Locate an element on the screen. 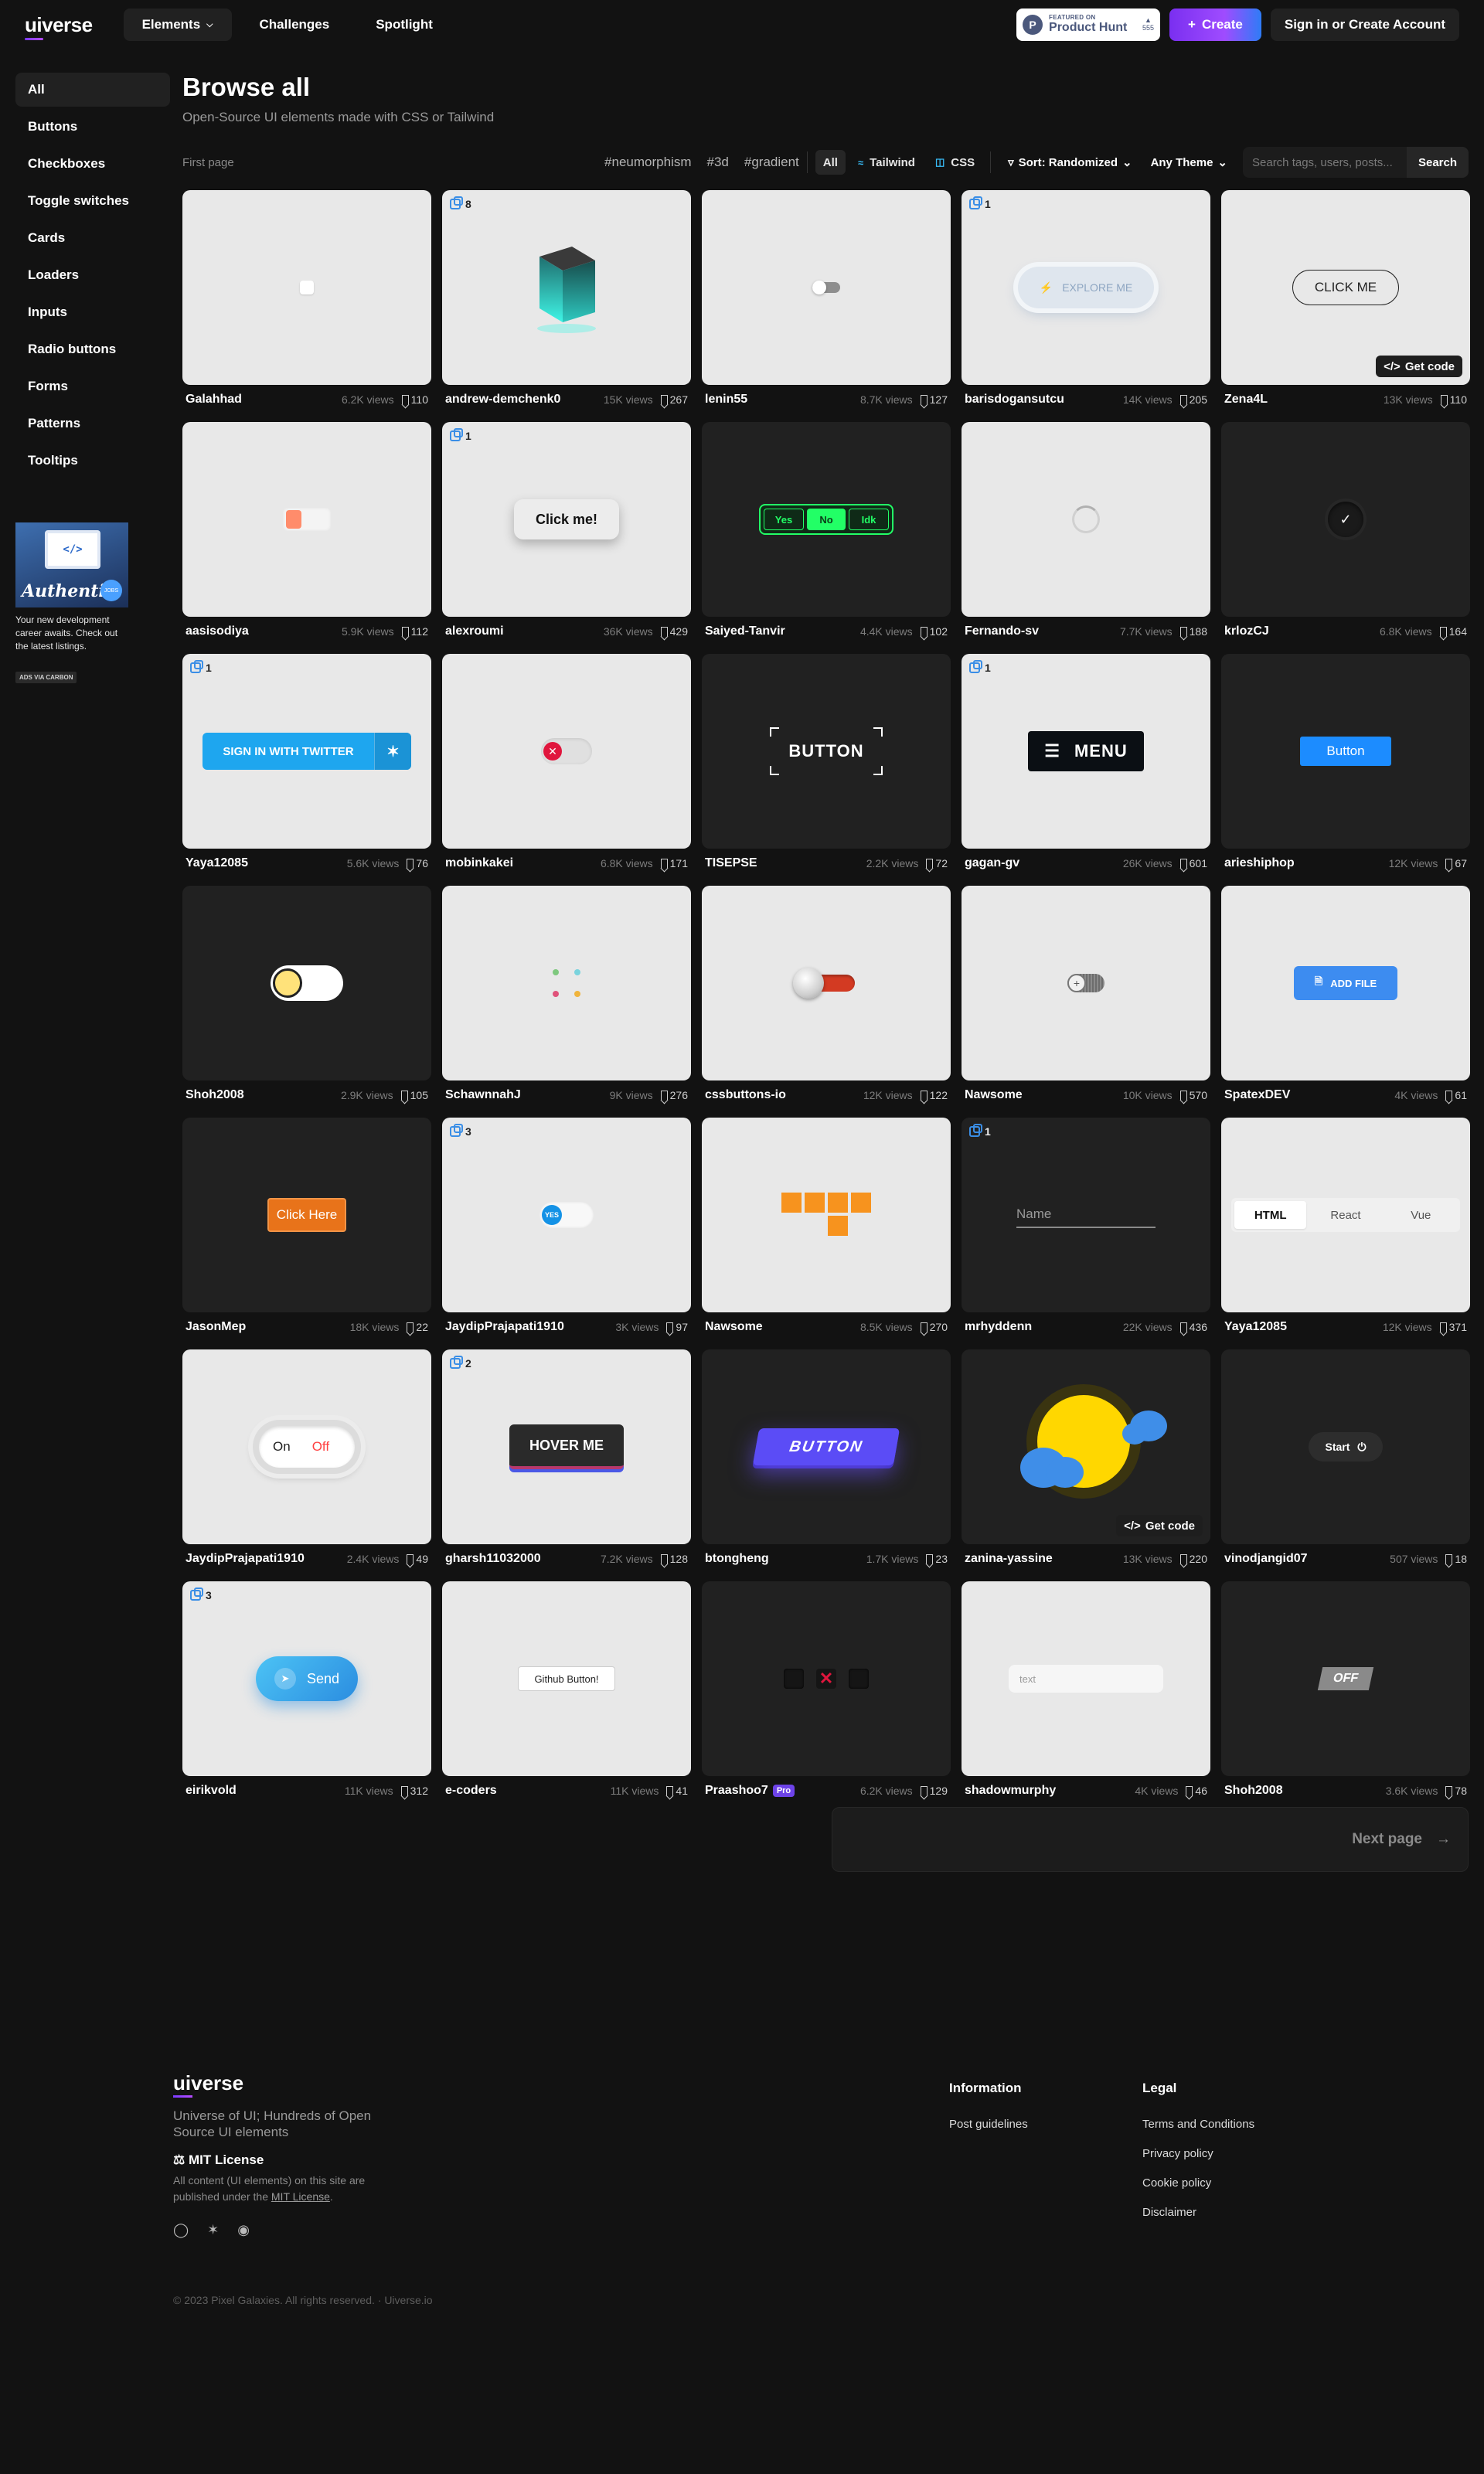 The width and height of the screenshot is (1484, 2474). author-name: lenin55 is located at coordinates (726, 400).